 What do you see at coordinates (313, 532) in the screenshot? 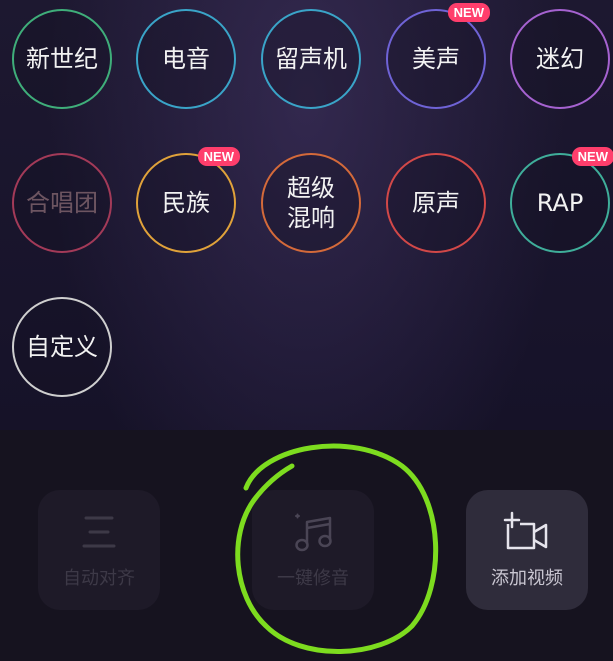
I see `music-note-sparkle-icon` at bounding box center [313, 532].